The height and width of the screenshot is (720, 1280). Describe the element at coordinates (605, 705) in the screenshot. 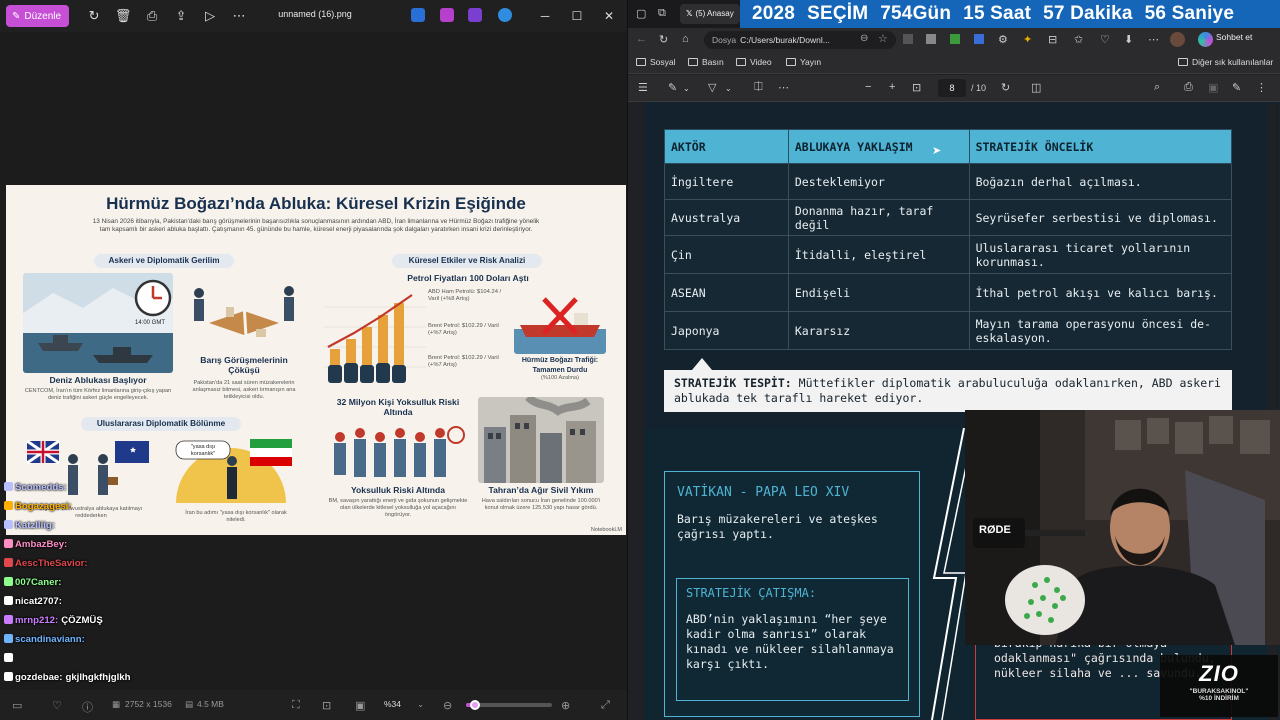

I see `fullscreen-icon: ⤢` at that location.